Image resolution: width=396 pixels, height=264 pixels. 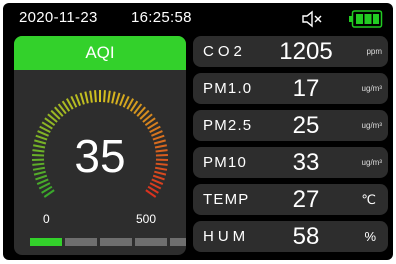 What do you see at coordinates (226, 236) in the screenshot?
I see `metric-label: HUM` at bounding box center [226, 236].